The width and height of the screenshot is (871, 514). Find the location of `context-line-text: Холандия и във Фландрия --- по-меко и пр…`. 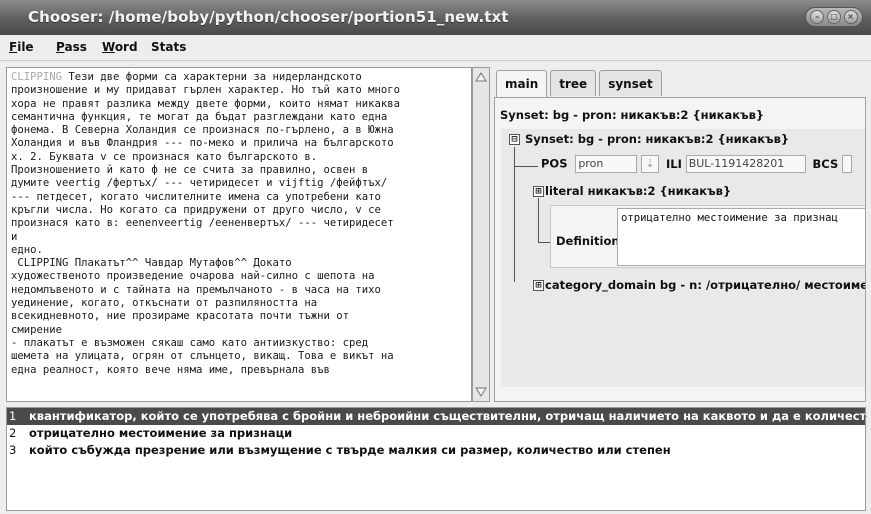

context-line-text: Холандия и във Фландрия --- по-меко и пр… is located at coordinates (202, 143).